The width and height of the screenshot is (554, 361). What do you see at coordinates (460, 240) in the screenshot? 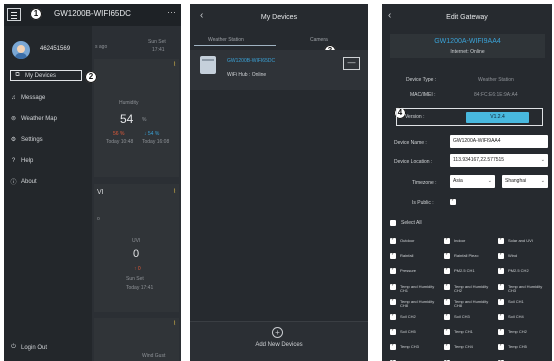
I see `sensor-label: Indoor` at bounding box center [460, 240].